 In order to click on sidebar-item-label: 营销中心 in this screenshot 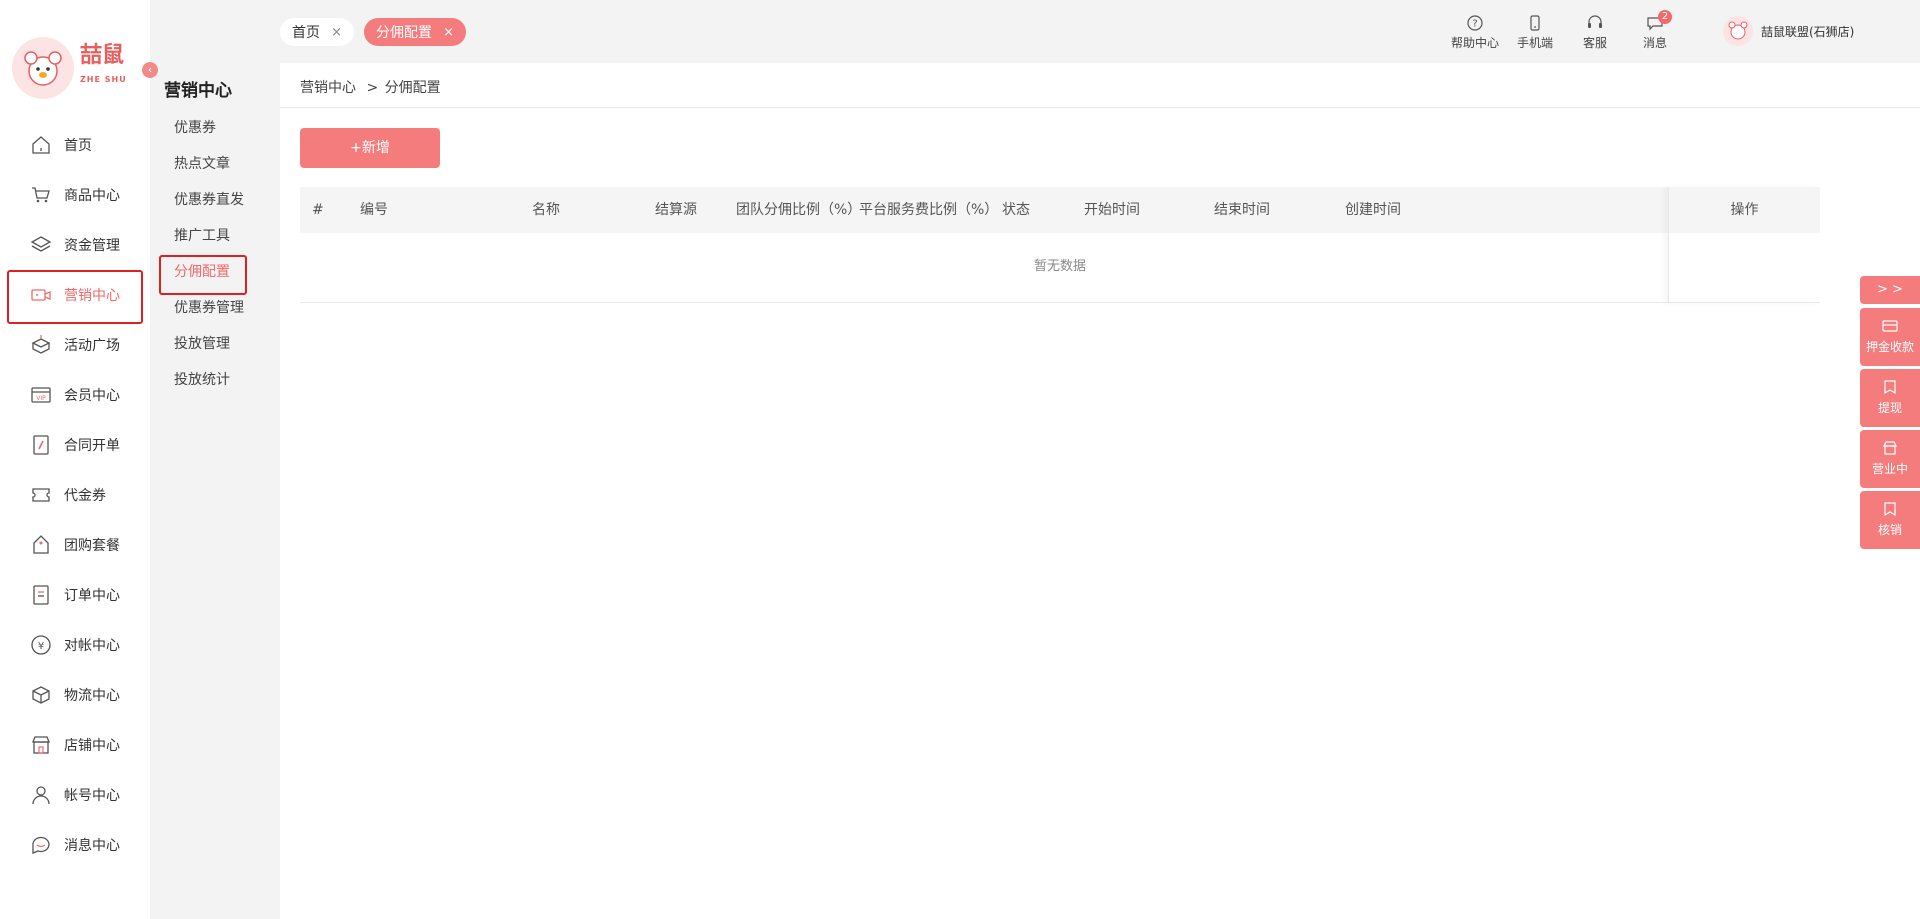, I will do `click(92, 296)`.